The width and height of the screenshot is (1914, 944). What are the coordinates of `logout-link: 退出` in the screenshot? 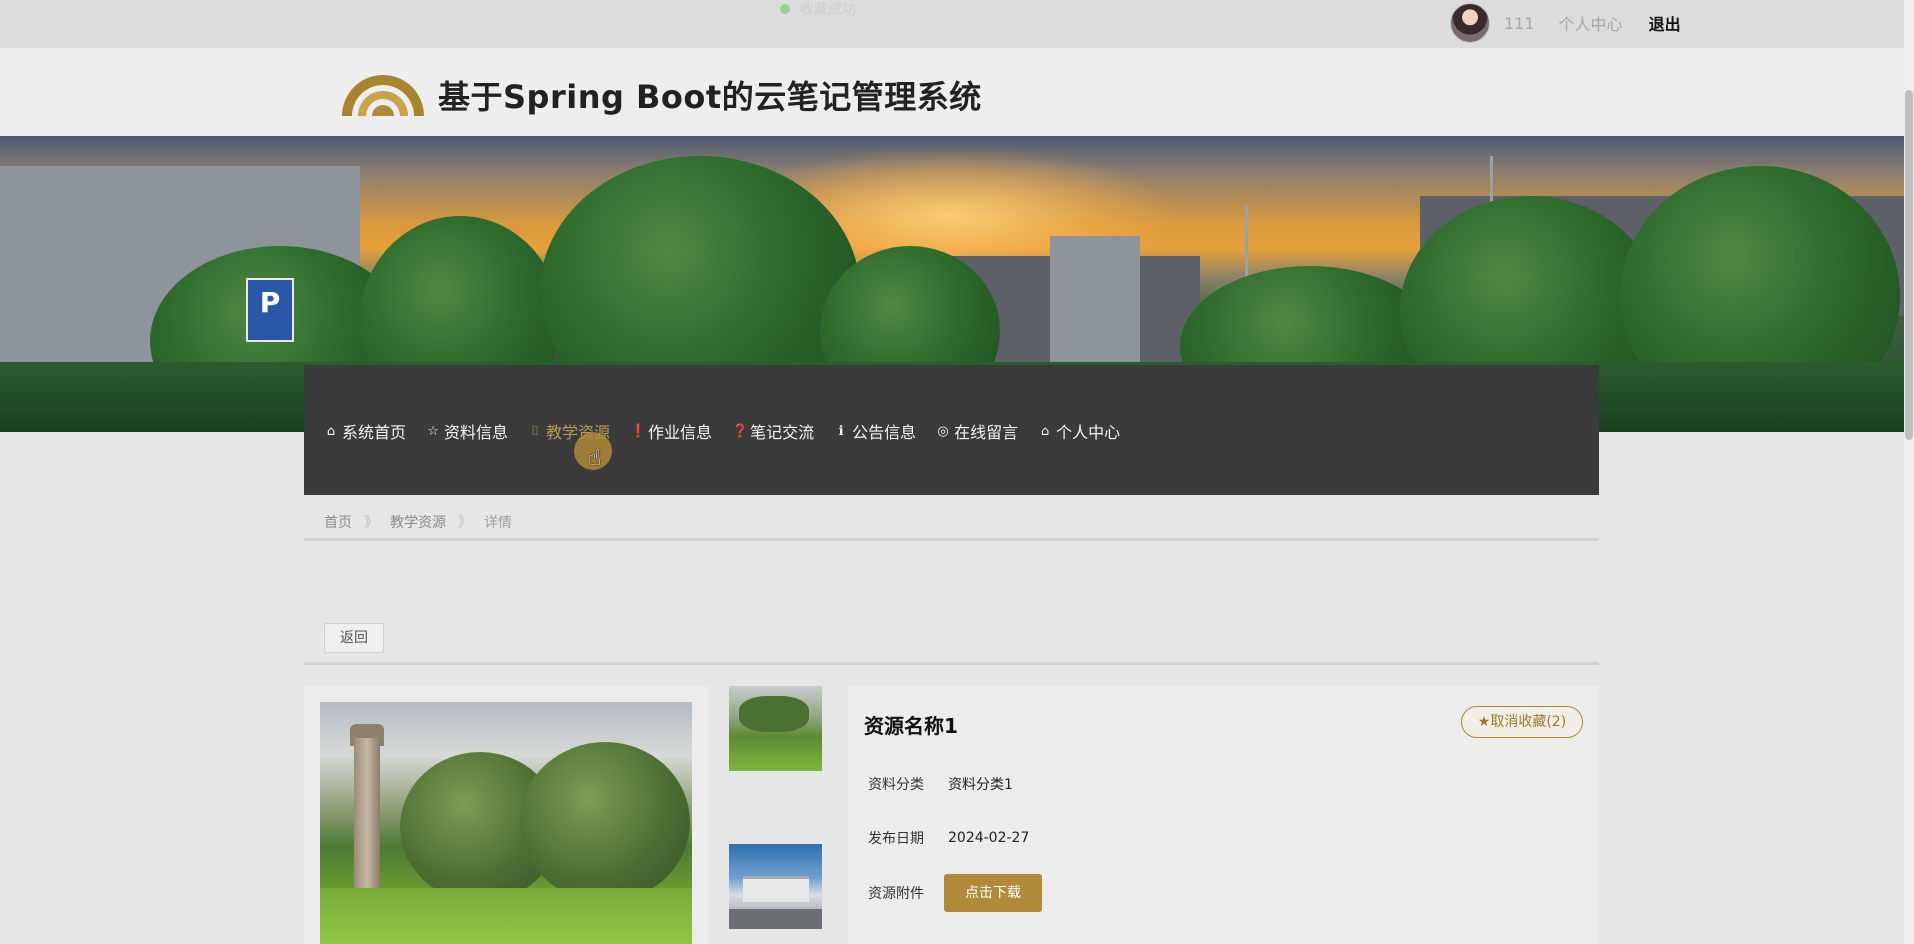 It's located at (1665, 23).